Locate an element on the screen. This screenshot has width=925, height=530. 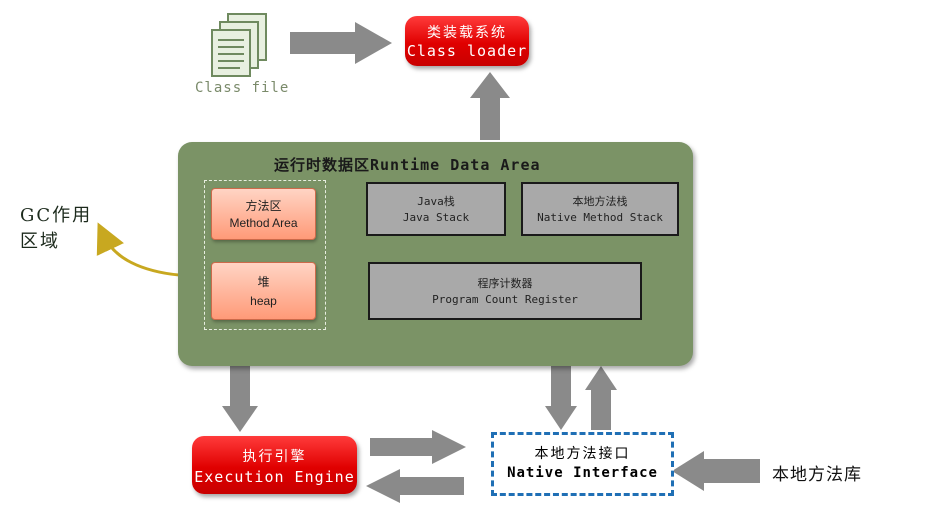
native-method-stack-box: 本地方法栈 Native Method Stack is located at coordinates (600, 209).